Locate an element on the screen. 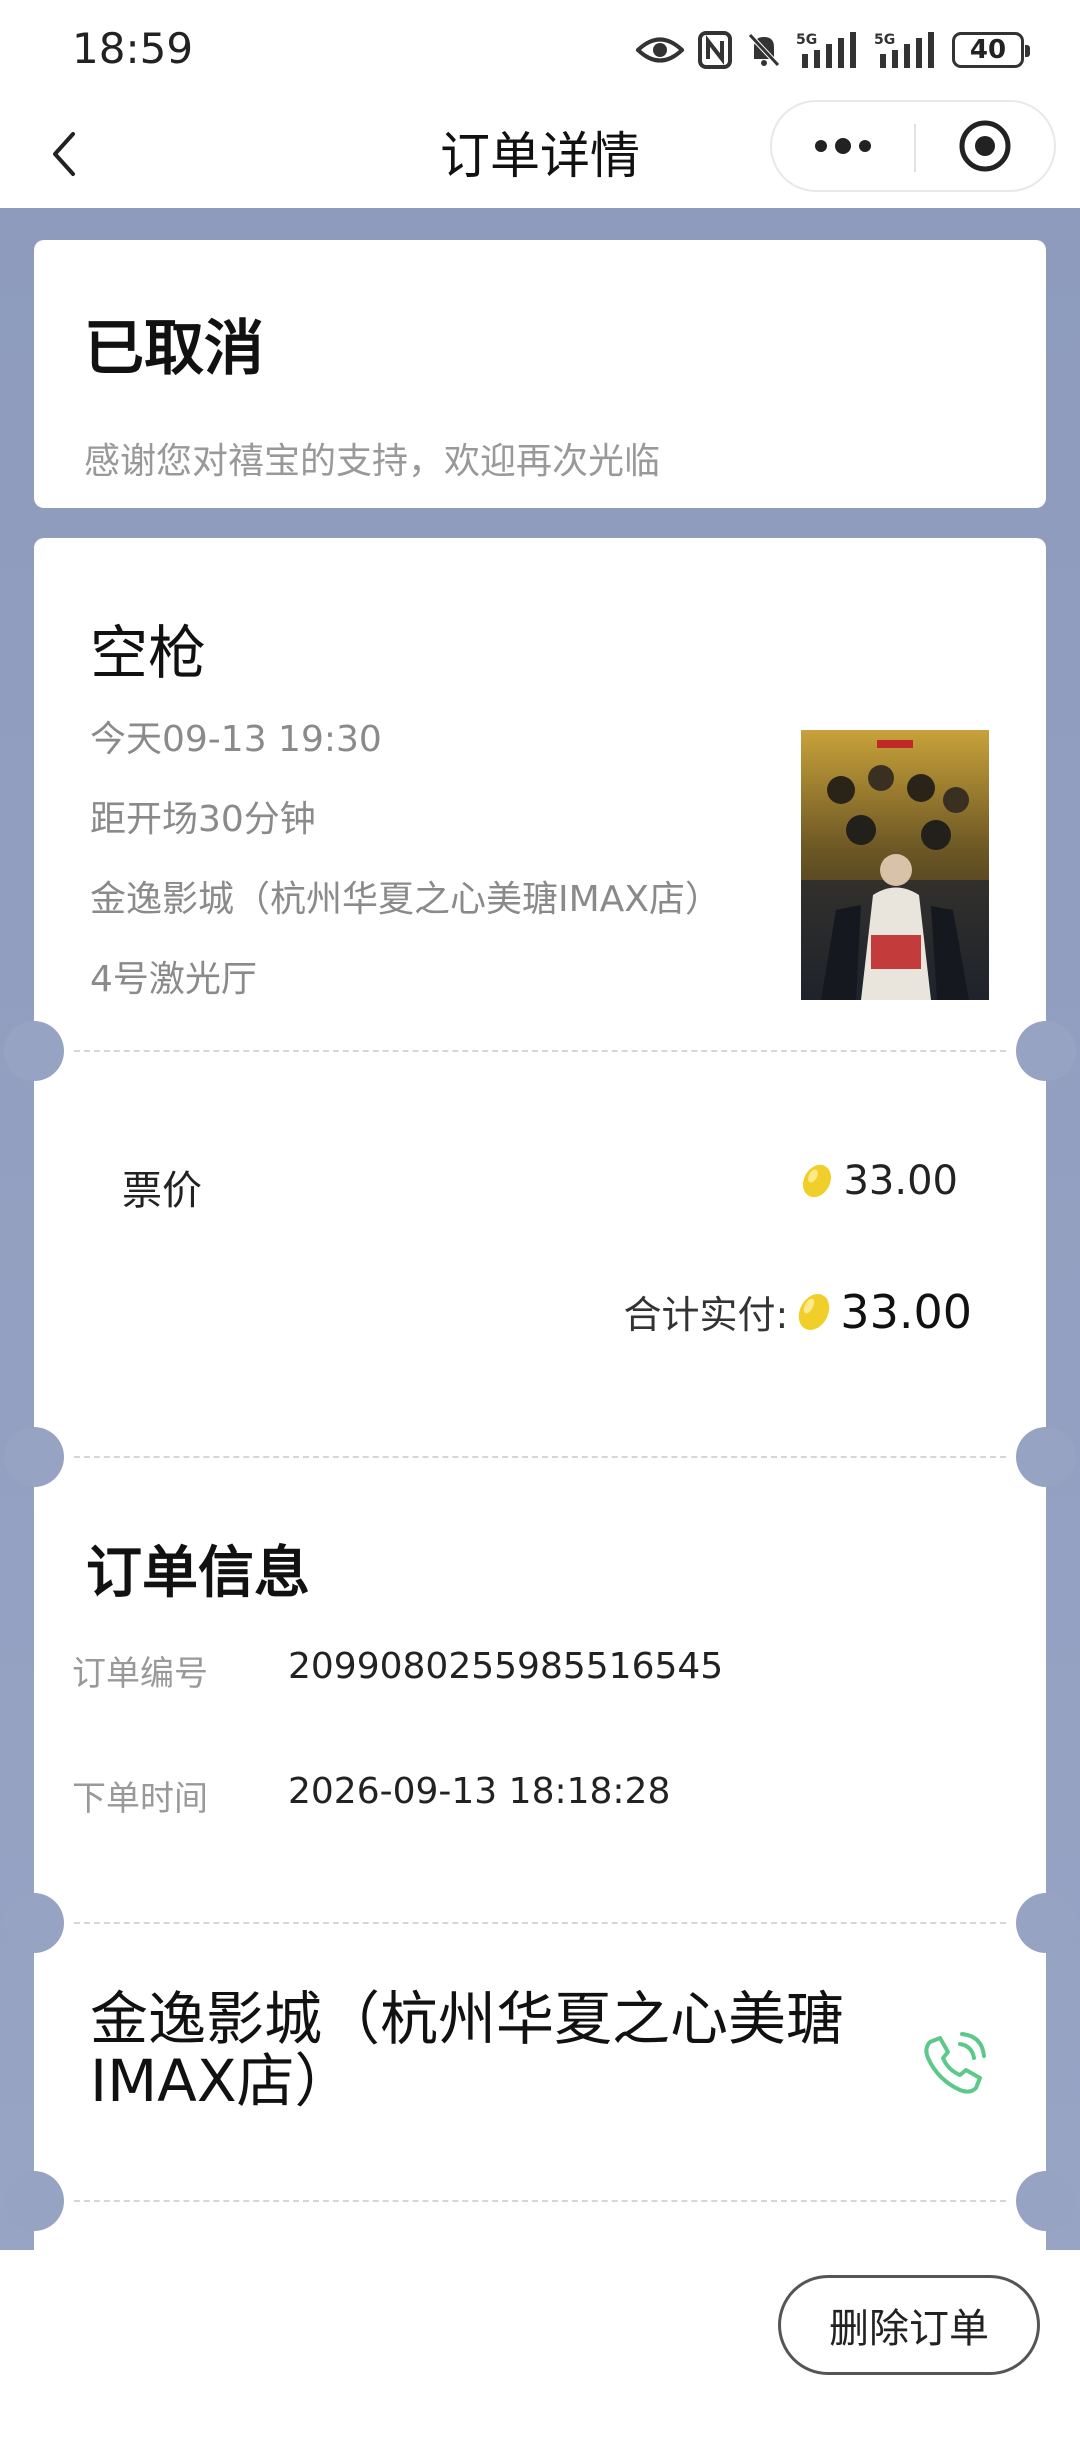  movie-poster is located at coordinates (895, 865).